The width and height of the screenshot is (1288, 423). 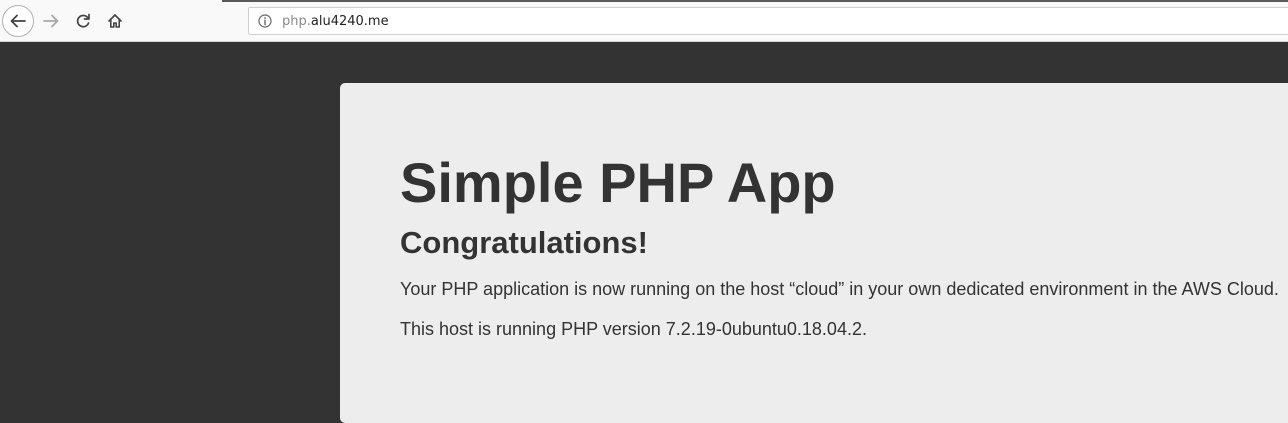 I want to click on browser-toolbar: php.alu4240.me, so click(x=644, y=21).